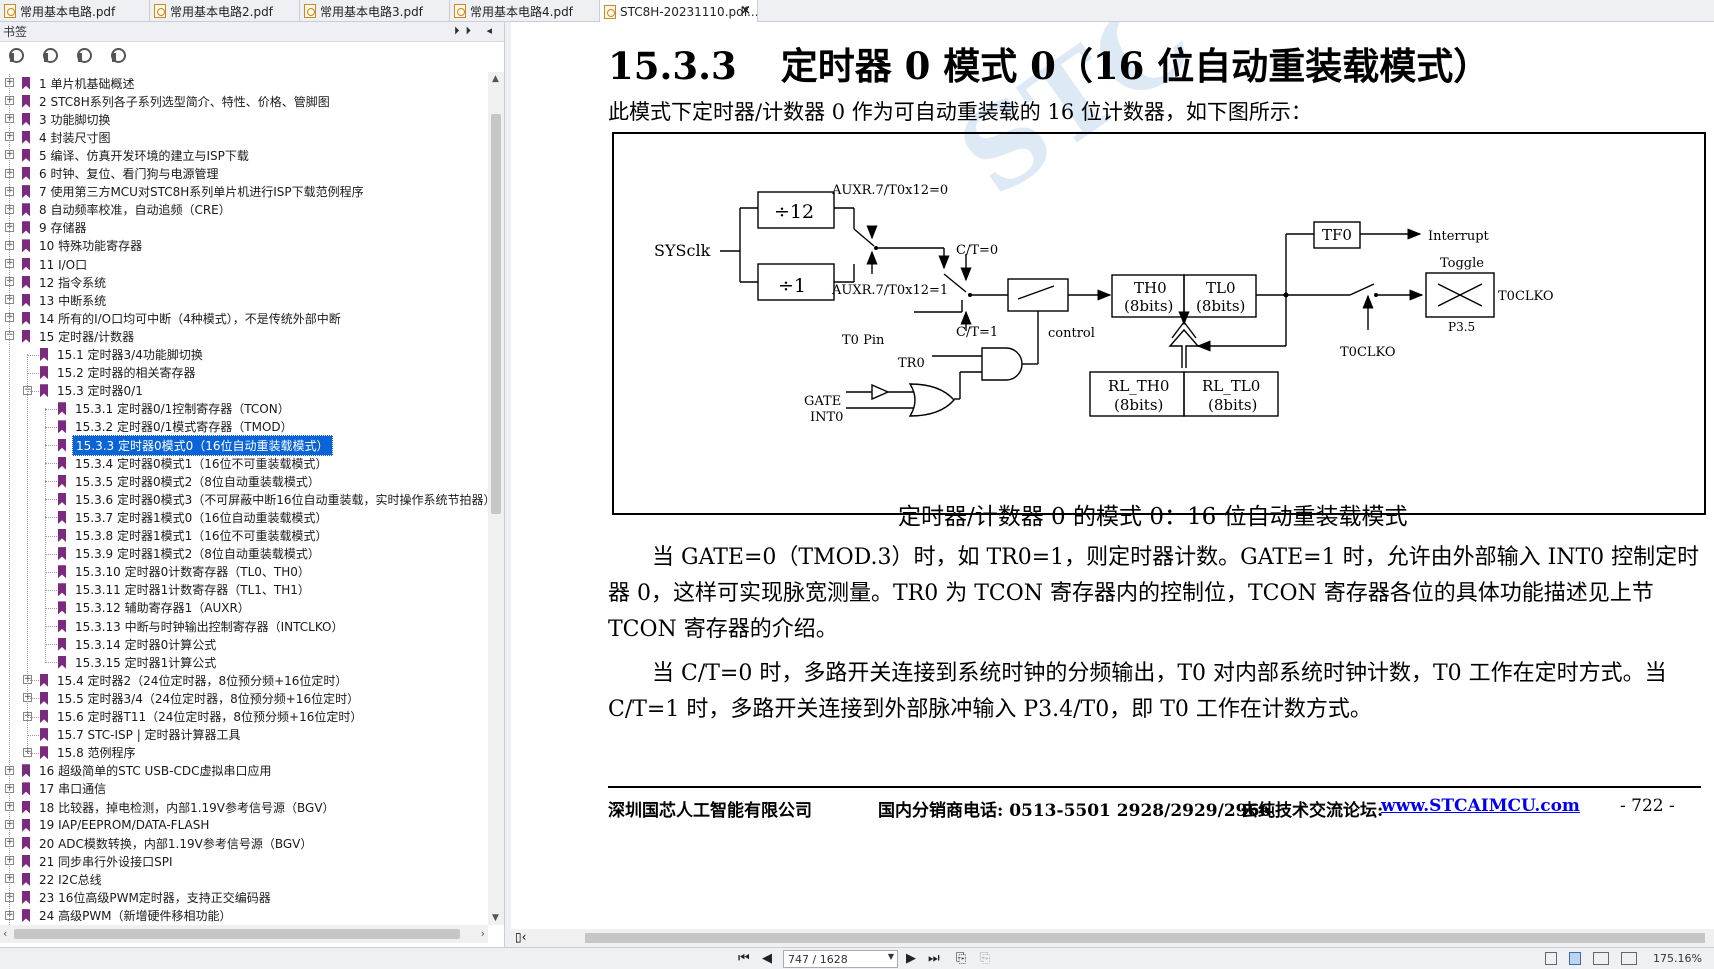 This screenshot has width=1714, height=969. I want to click on document-horizontal-scrollbar: ▯‹, so click(1112, 938).